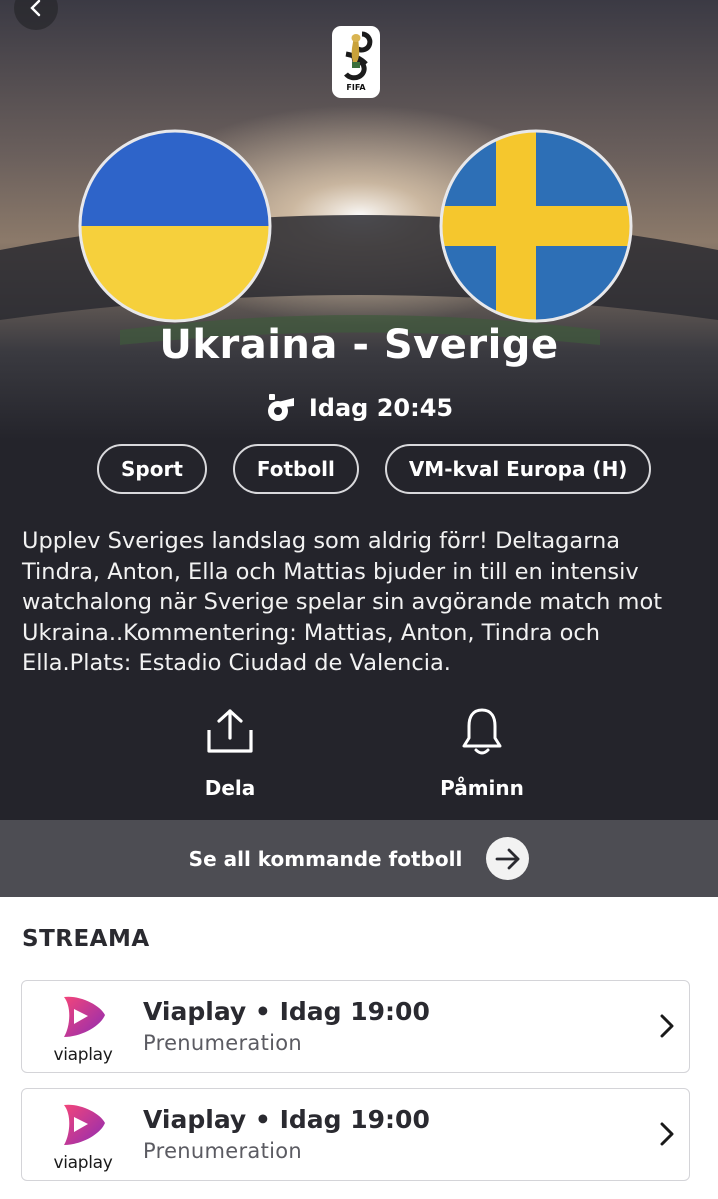  What do you see at coordinates (482, 731) in the screenshot?
I see `bell-icon` at bounding box center [482, 731].